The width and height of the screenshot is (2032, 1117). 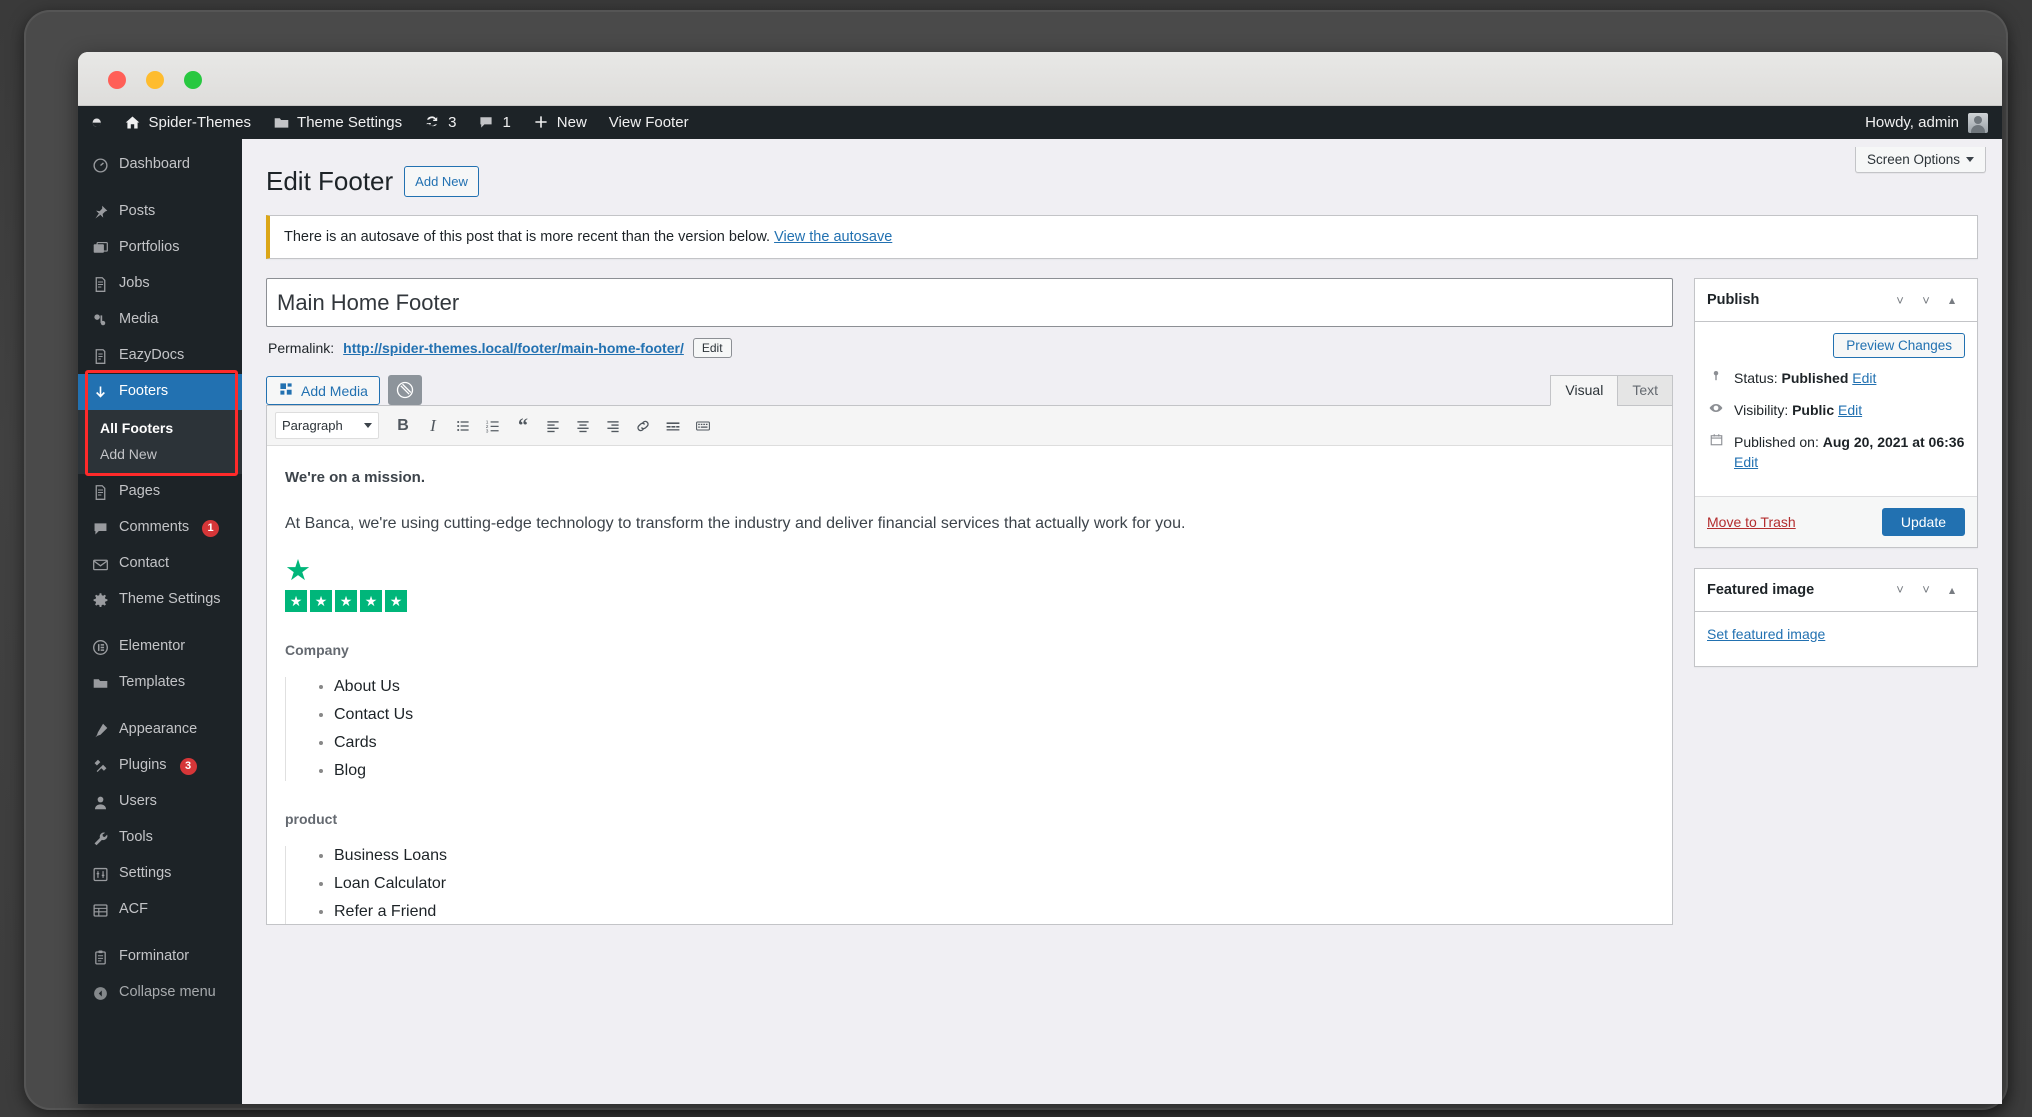 What do you see at coordinates (160, 993) in the screenshot?
I see `sidebar-item-collapse-menu: Collapse menu` at bounding box center [160, 993].